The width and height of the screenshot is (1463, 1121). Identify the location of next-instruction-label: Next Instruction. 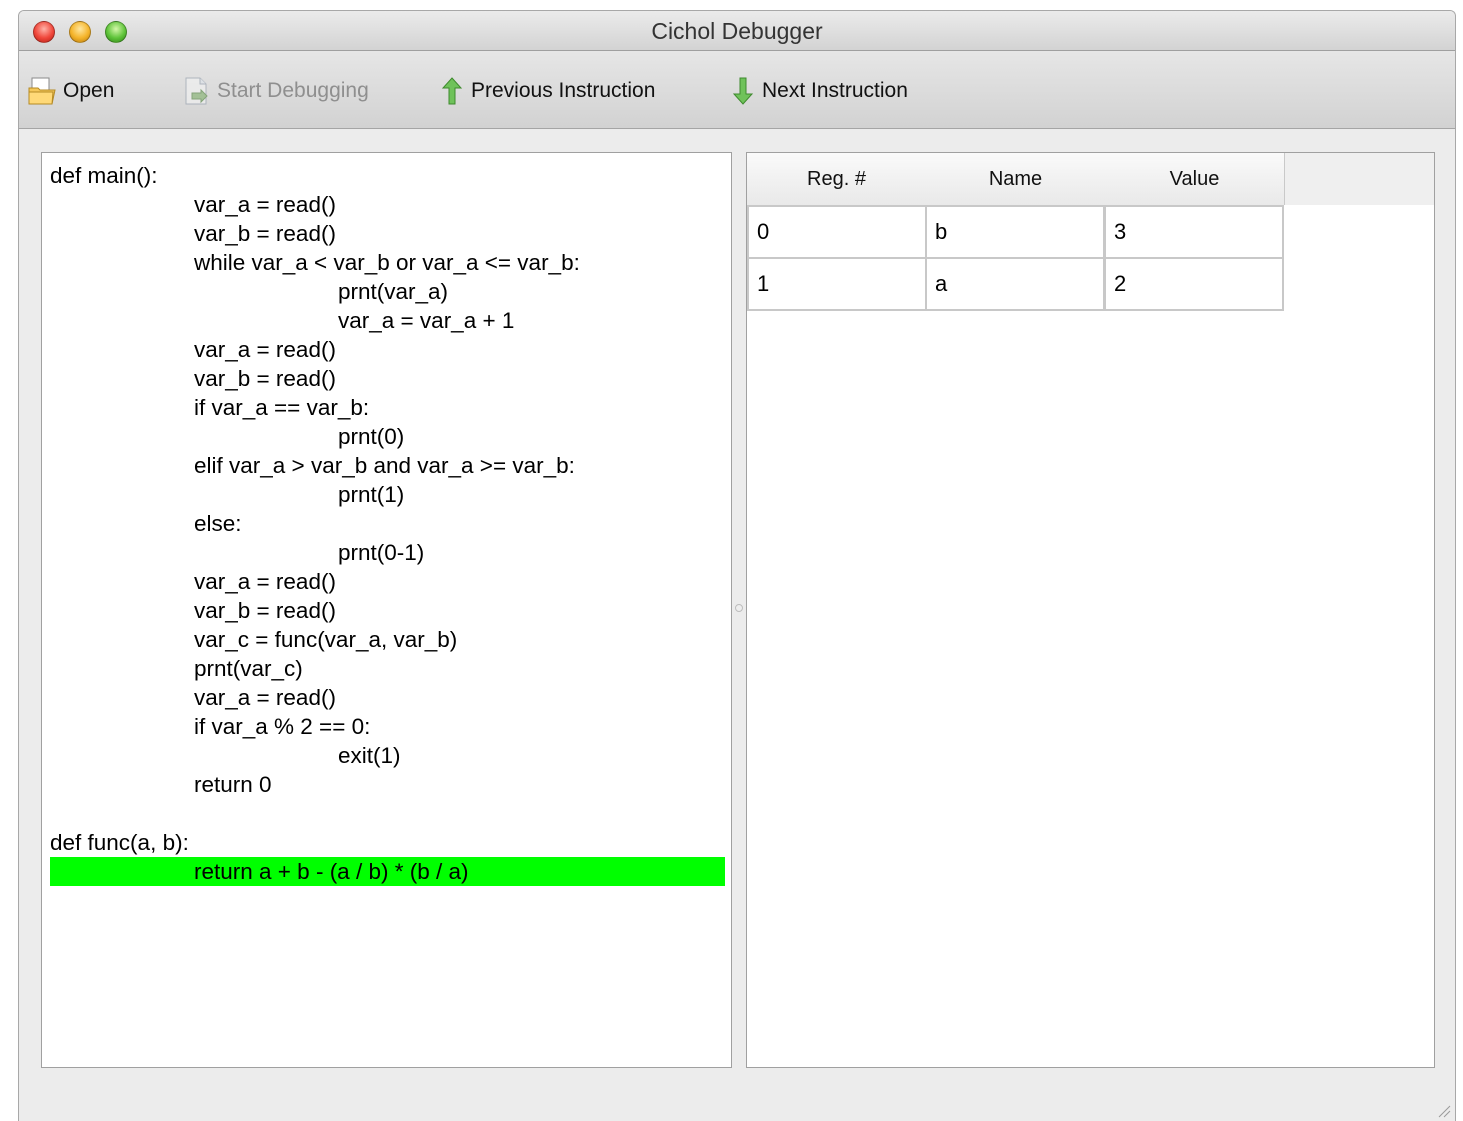
(835, 90).